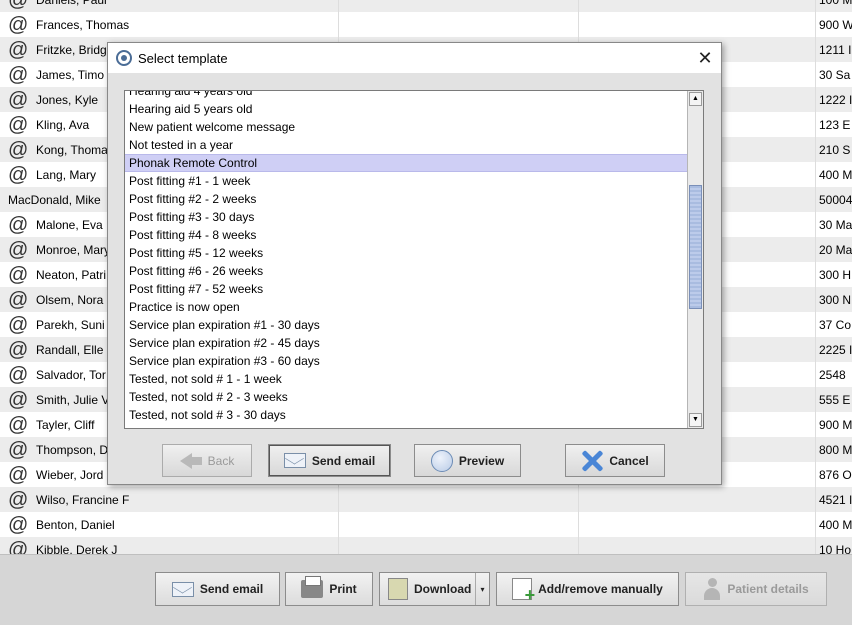 This screenshot has width=852, height=625. Describe the element at coordinates (833, 49) in the screenshot. I see `patient-address-cell: 1211 I` at that location.